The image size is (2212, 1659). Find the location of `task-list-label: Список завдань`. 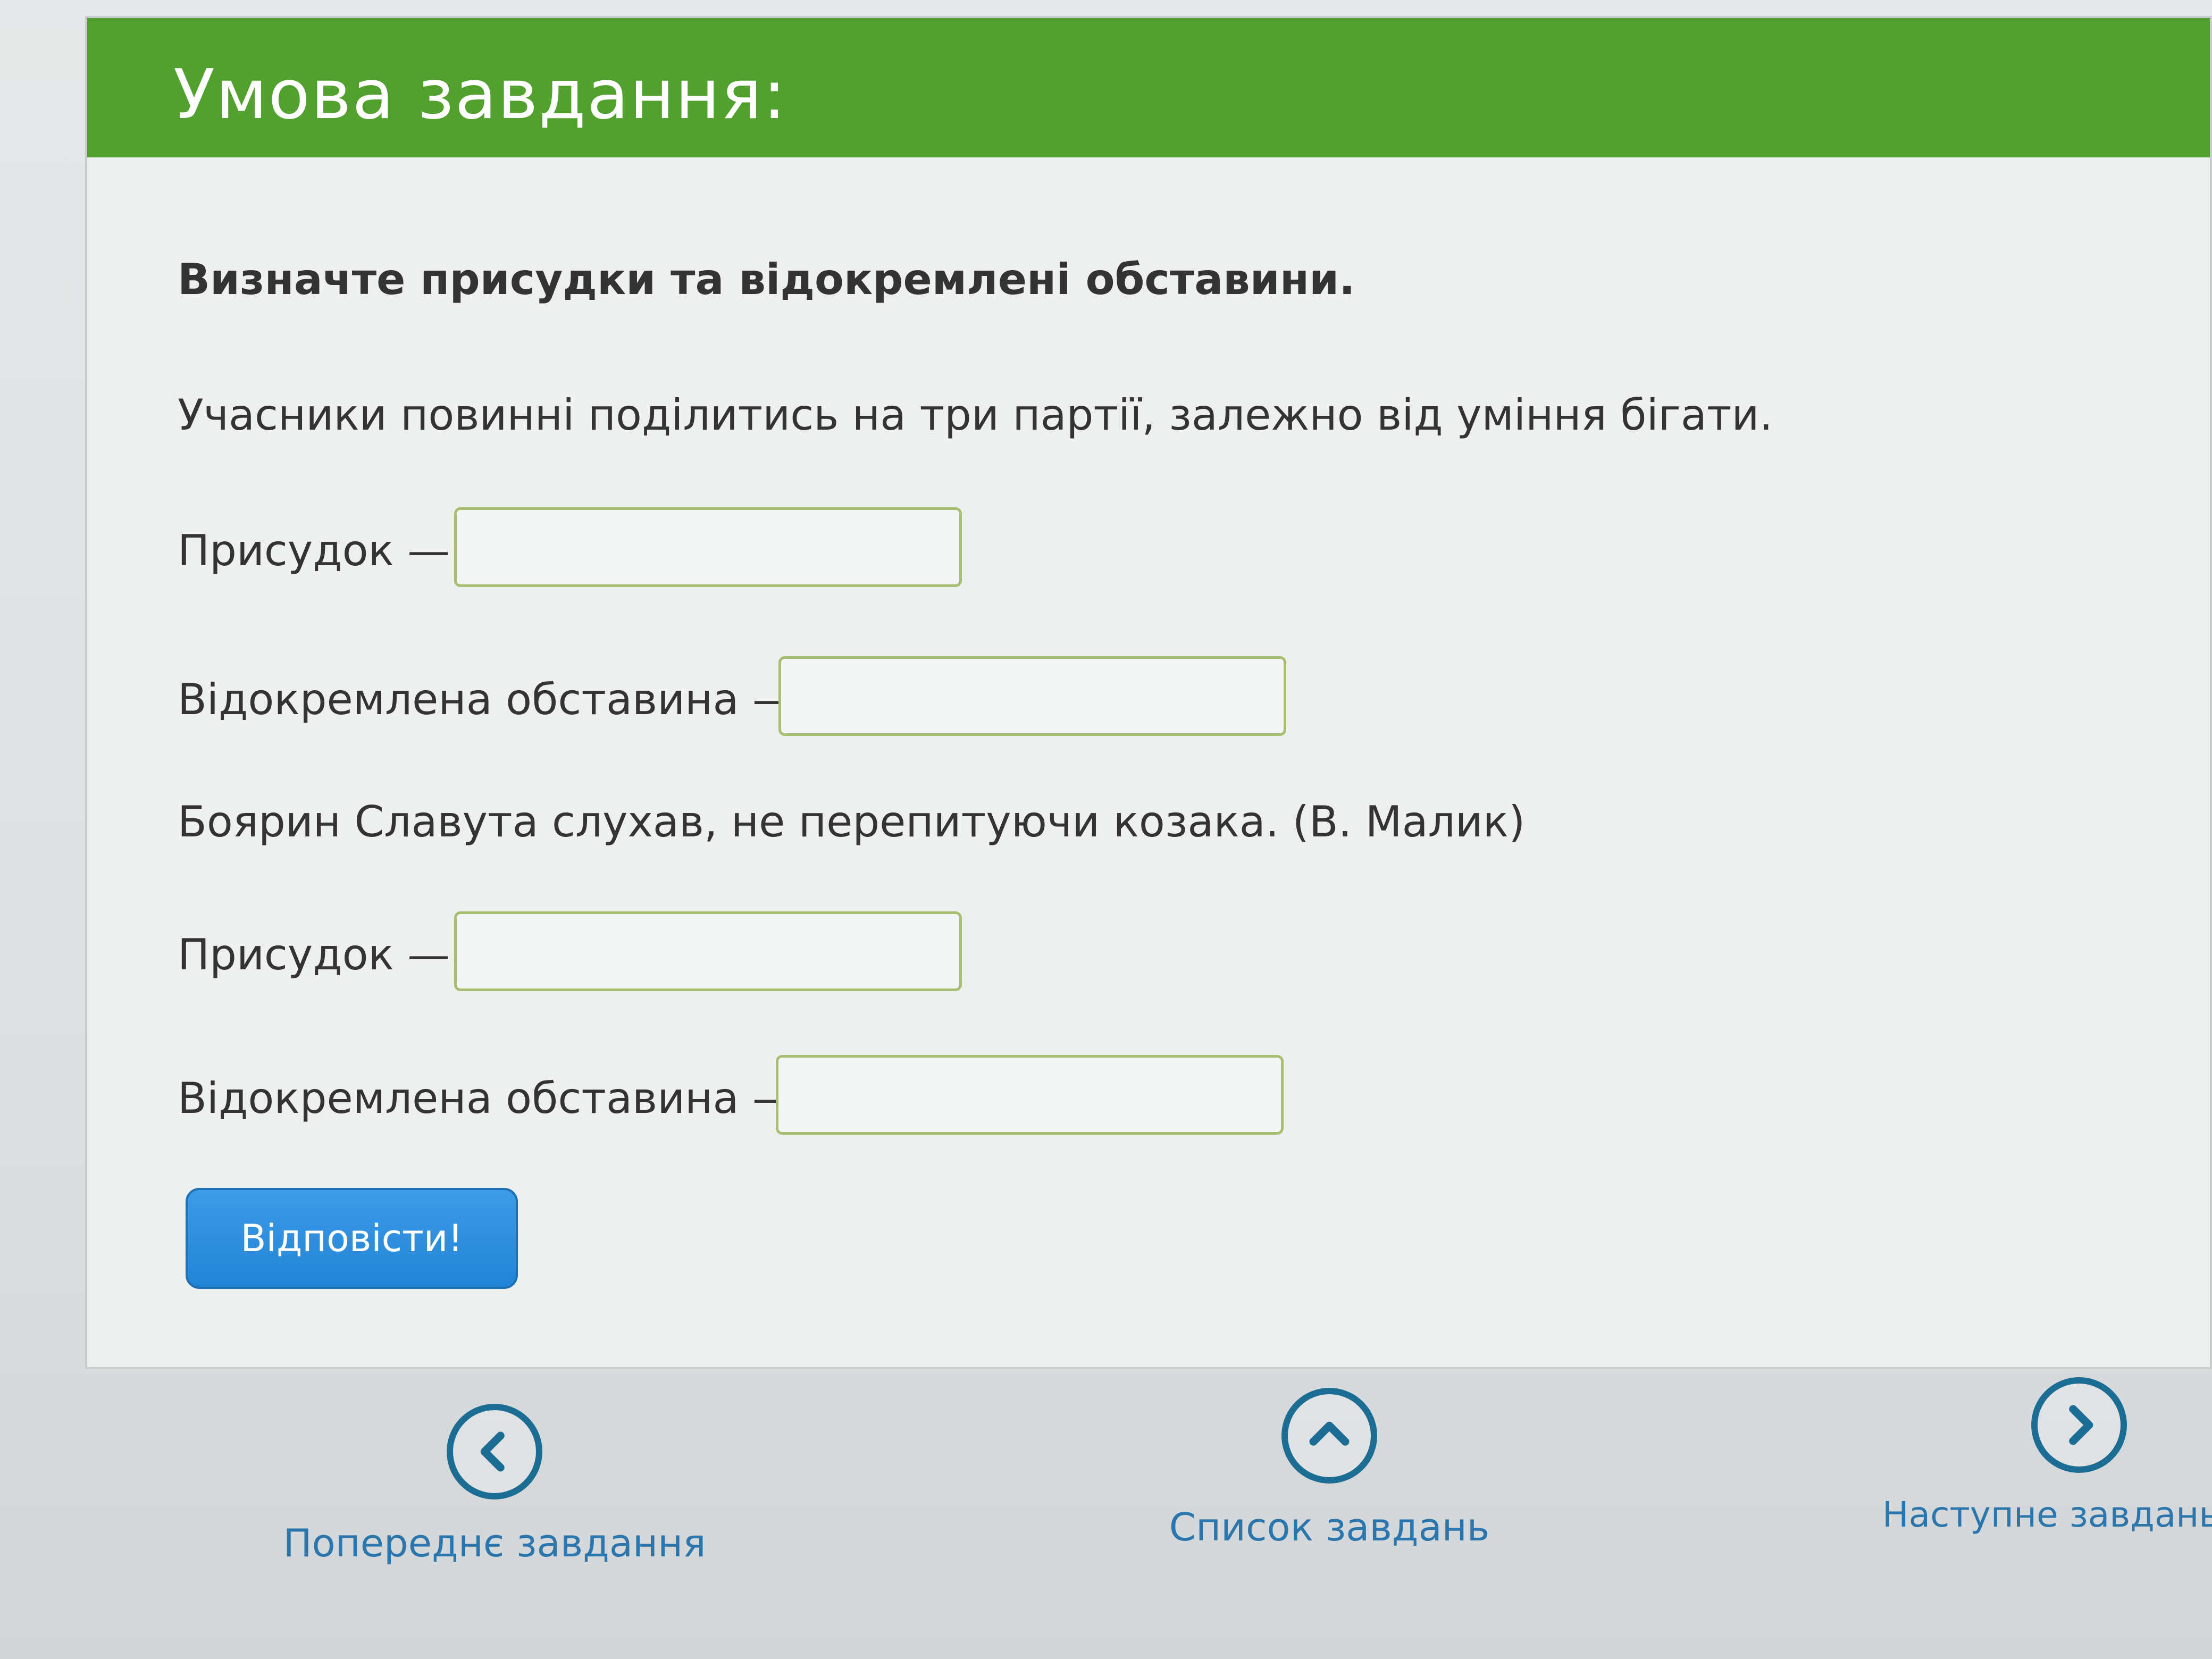

task-list-label: Список завдань is located at coordinates (1329, 1527).